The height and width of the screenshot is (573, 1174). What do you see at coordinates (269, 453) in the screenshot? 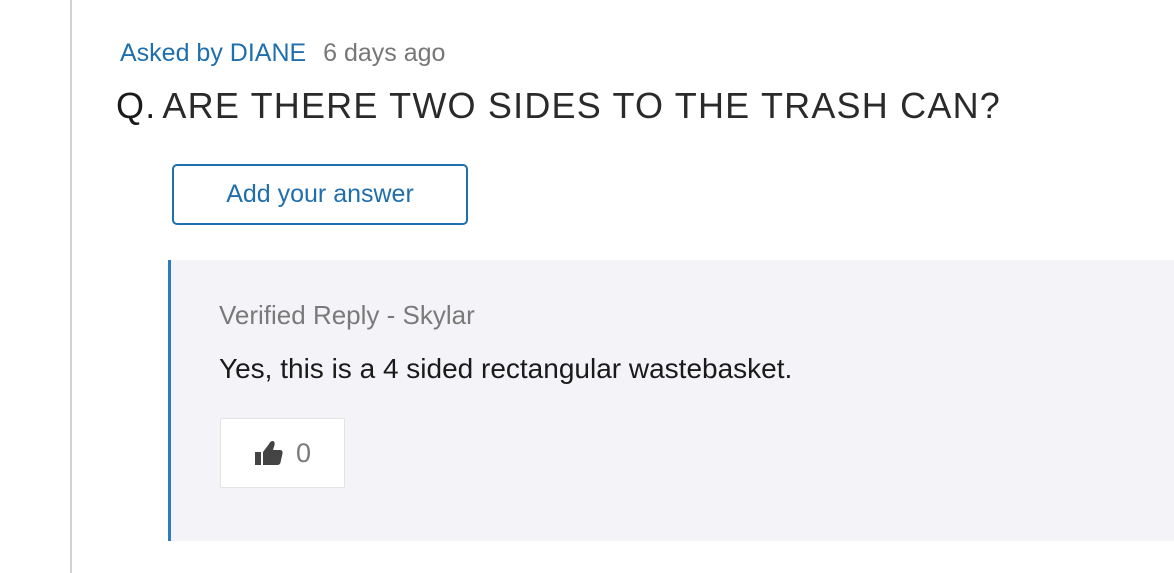
I see `thumbs-up-icon` at bounding box center [269, 453].